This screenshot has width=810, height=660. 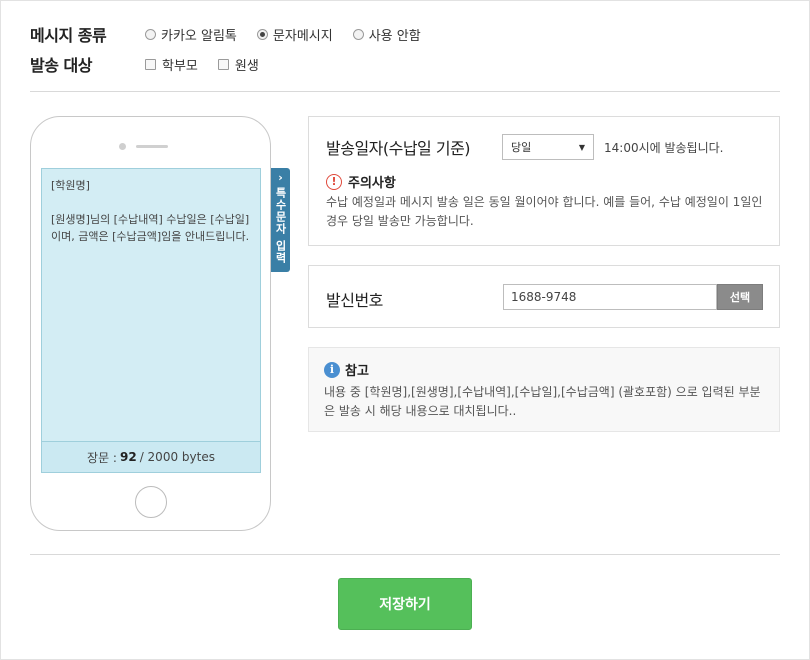 I want to click on message-type-row: 메시지 종류 카카오 알림톡 문자메시지 사용 안함, so click(x=235, y=34).